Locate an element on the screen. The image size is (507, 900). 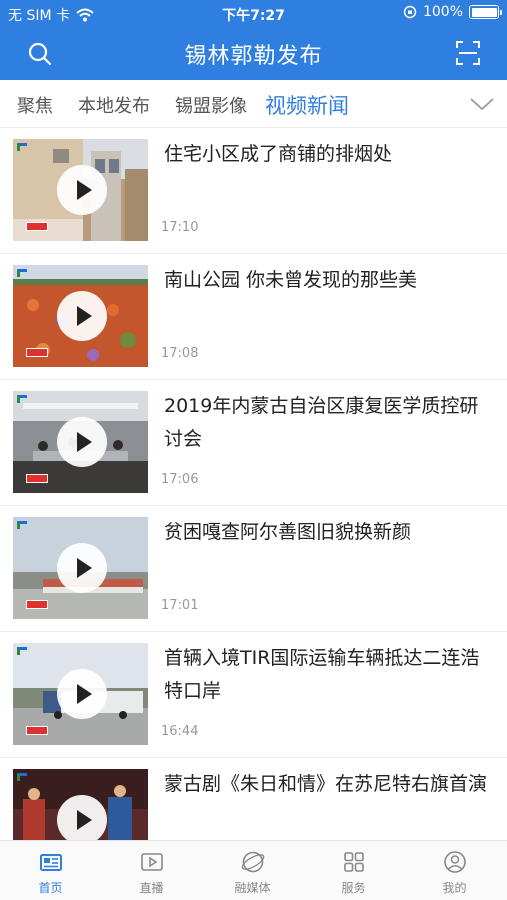
category-tabs: 聚焦 本地发布 锡盟影像 视频新闻 is located at coordinates (253, 104).